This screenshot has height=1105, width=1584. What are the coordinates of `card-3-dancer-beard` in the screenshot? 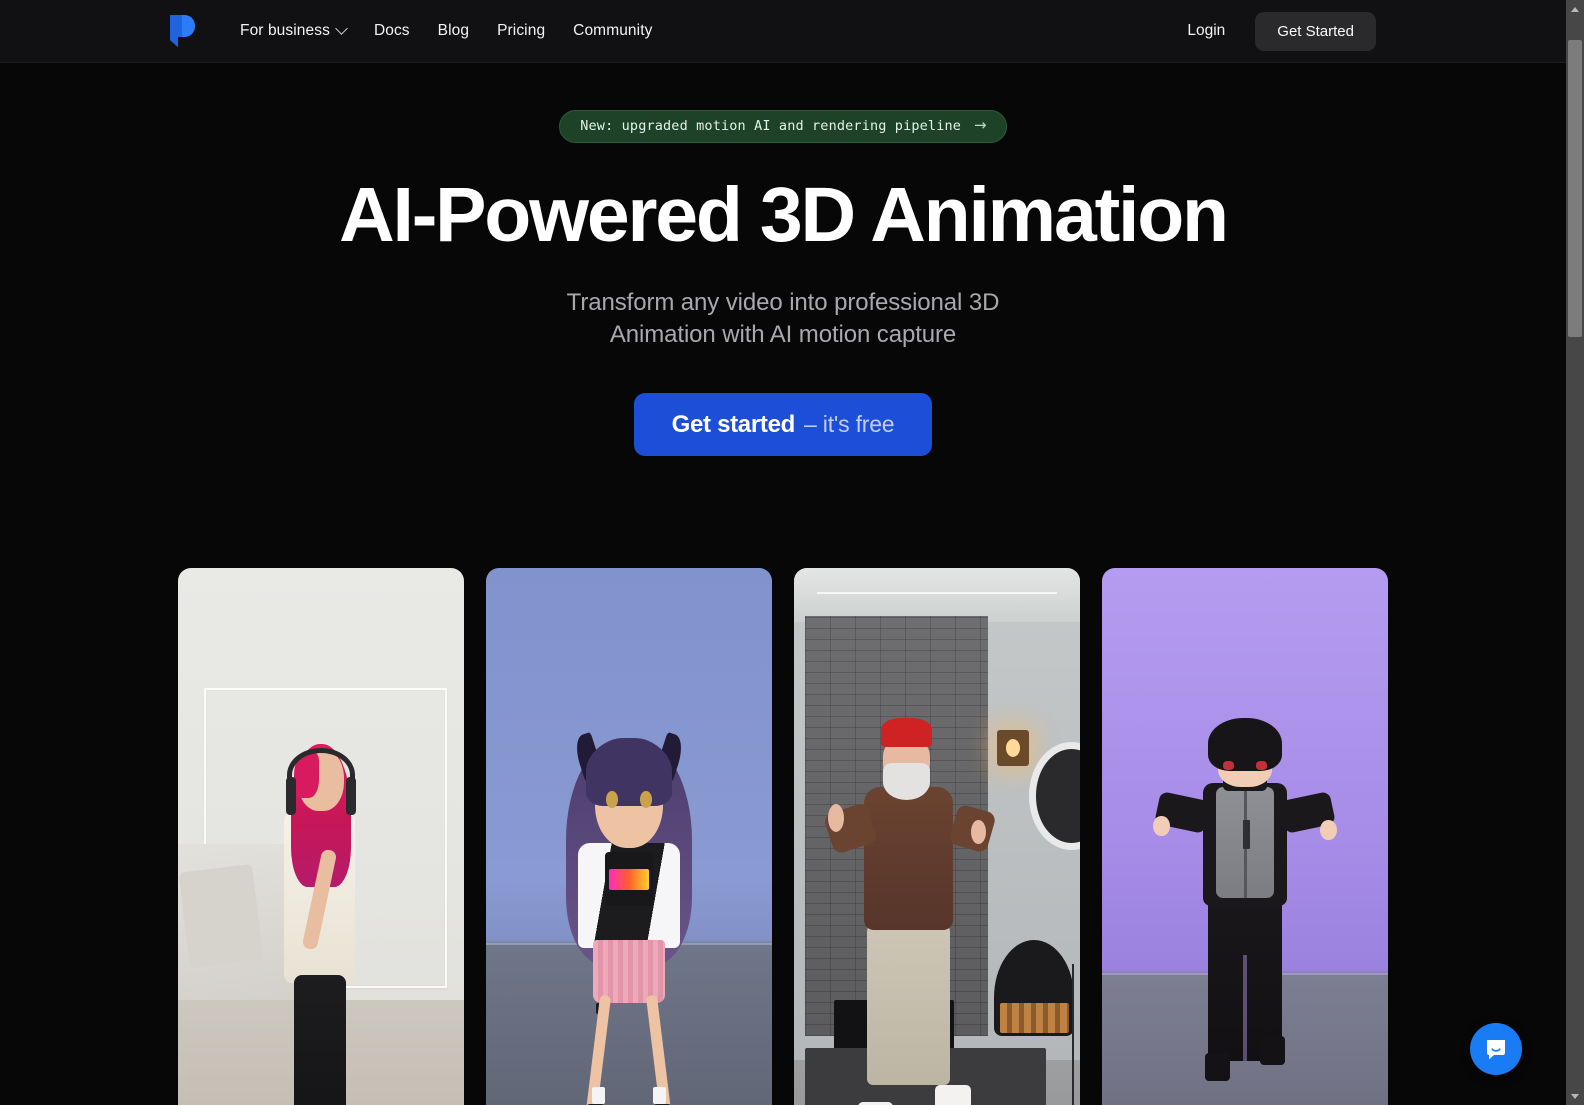 It's located at (906, 781).